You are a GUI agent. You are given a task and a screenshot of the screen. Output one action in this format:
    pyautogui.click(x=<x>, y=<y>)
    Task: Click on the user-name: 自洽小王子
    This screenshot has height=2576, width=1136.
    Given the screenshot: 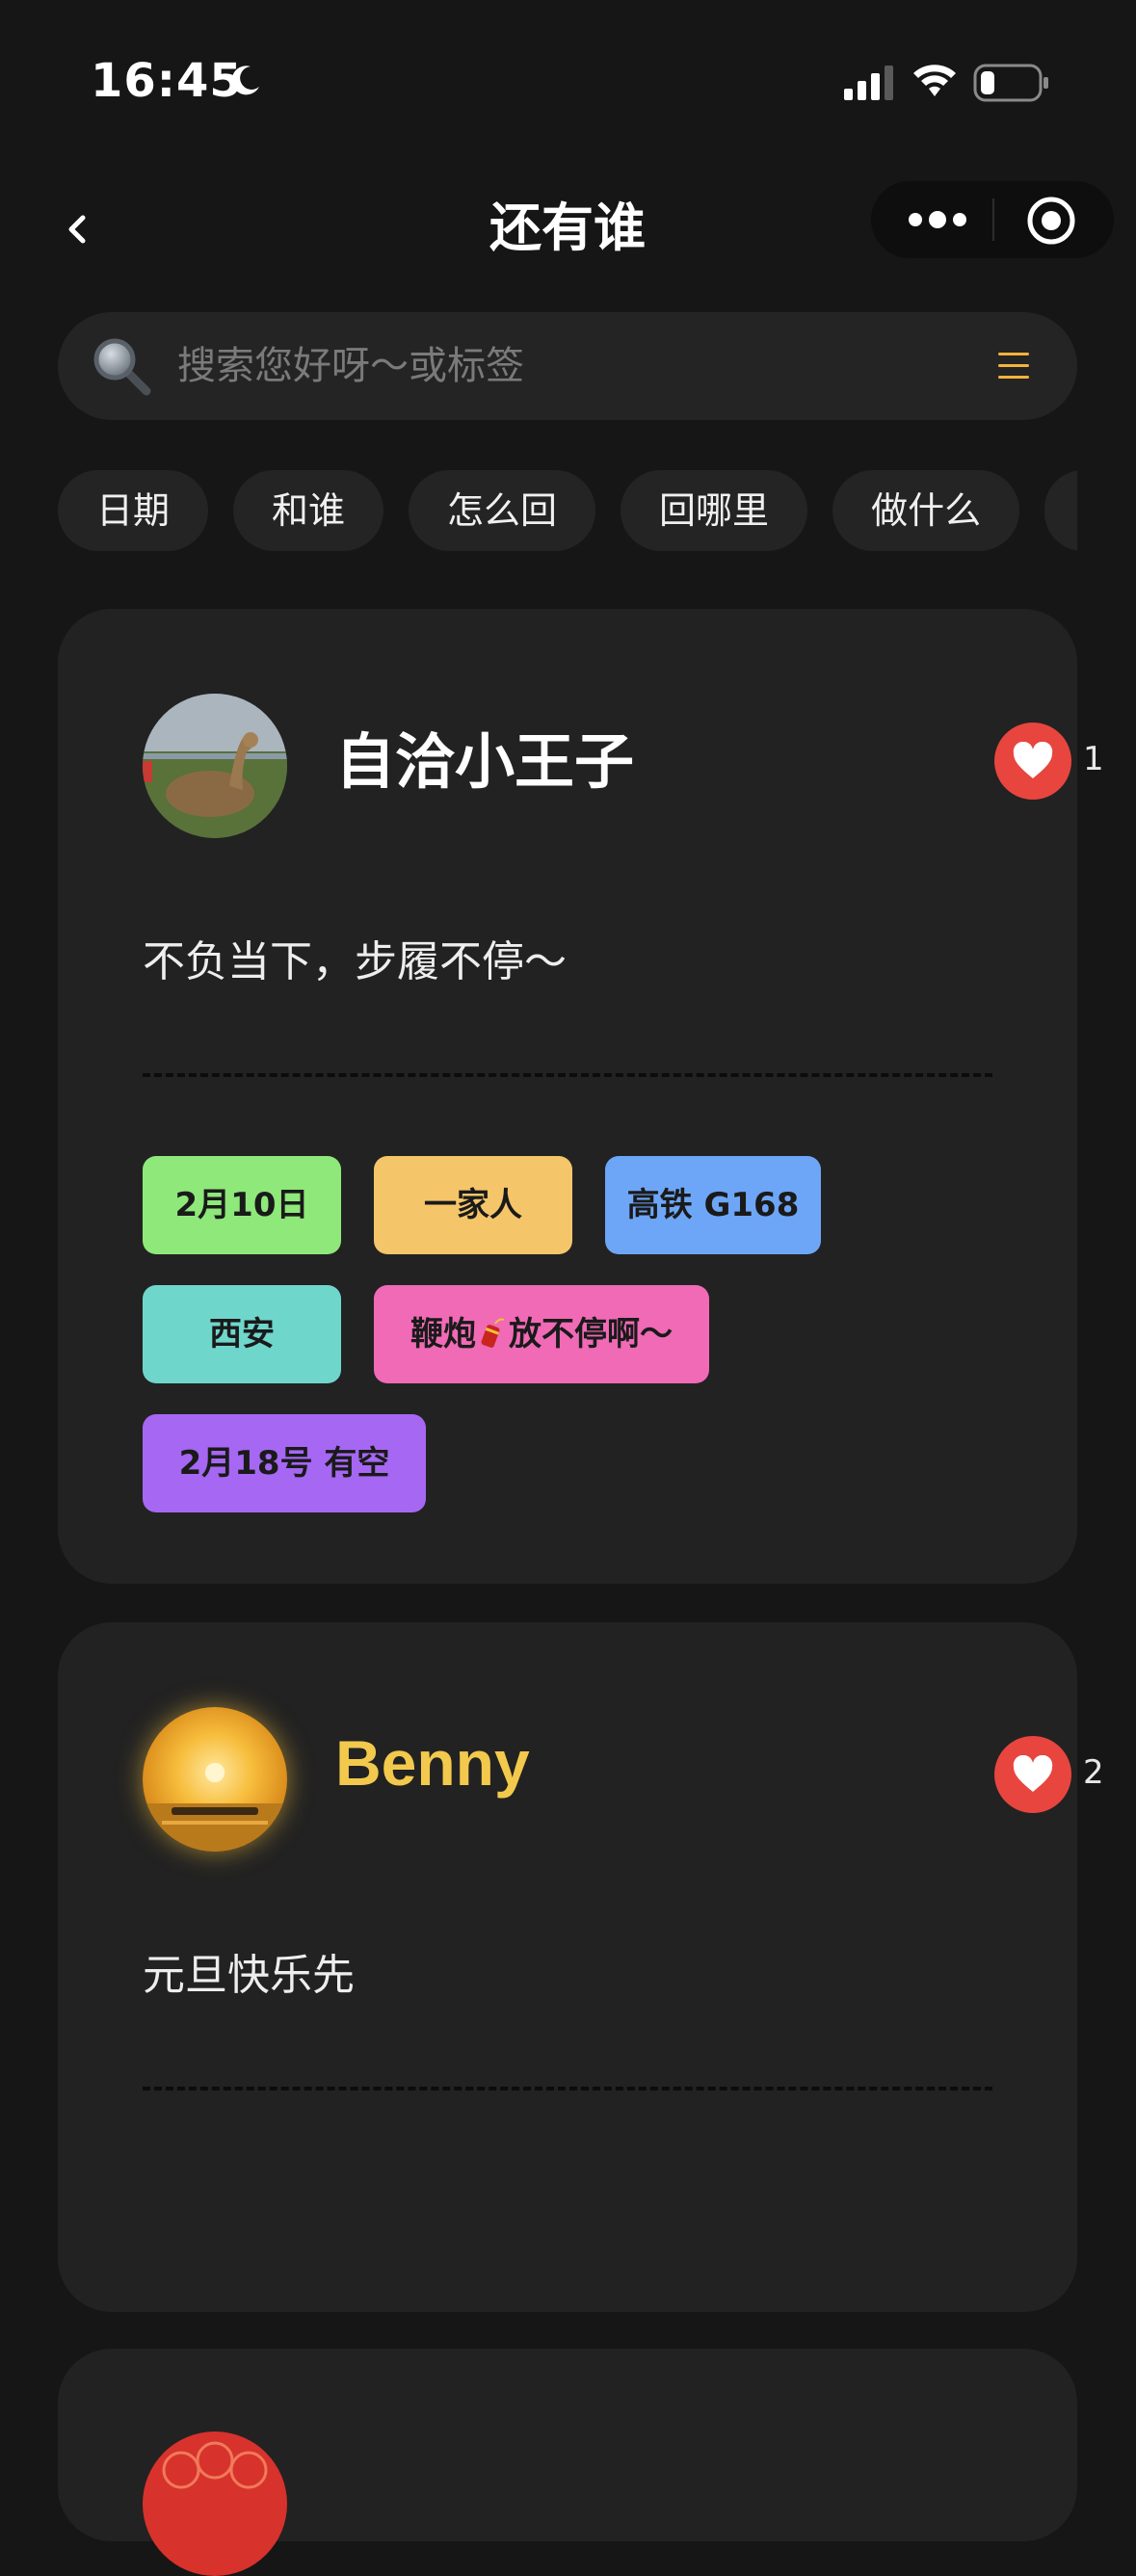 What is the action you would take?
    pyautogui.click(x=484, y=756)
    